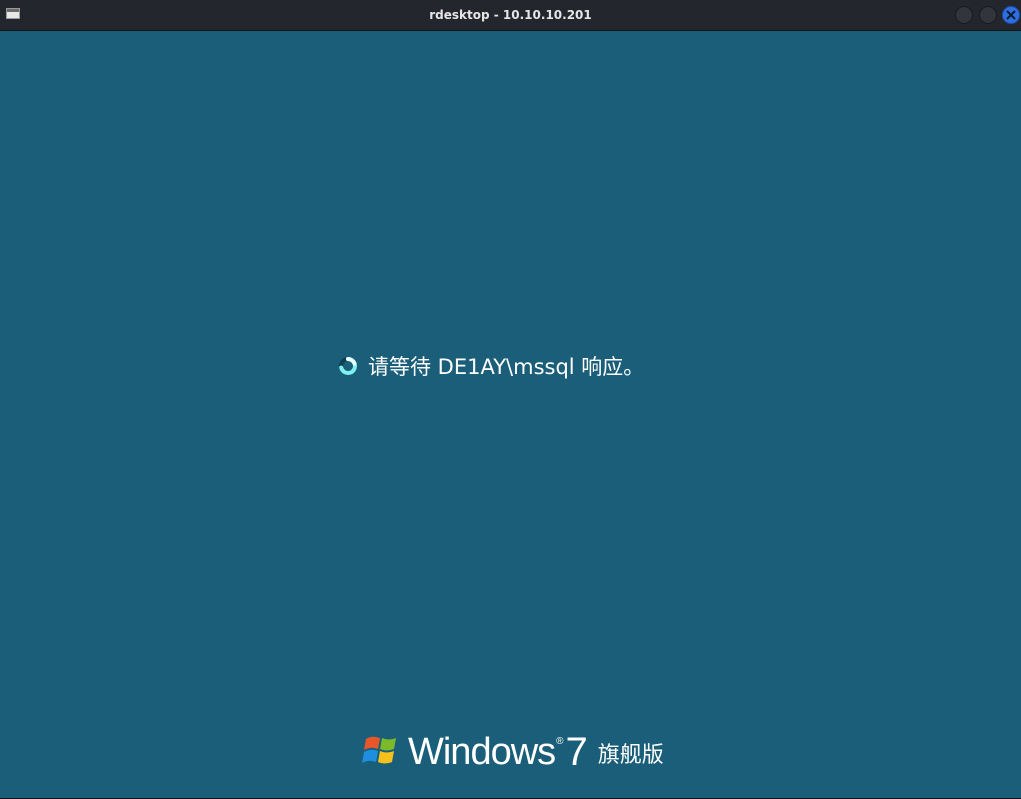  I want to click on loading-spinner-icon, so click(348, 366).